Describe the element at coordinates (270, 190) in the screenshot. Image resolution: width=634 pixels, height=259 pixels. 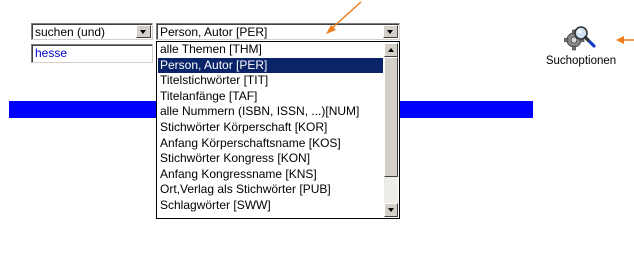
I see `dropdown-option: Ort,Verlag als Stichwörter [PUB]` at that location.